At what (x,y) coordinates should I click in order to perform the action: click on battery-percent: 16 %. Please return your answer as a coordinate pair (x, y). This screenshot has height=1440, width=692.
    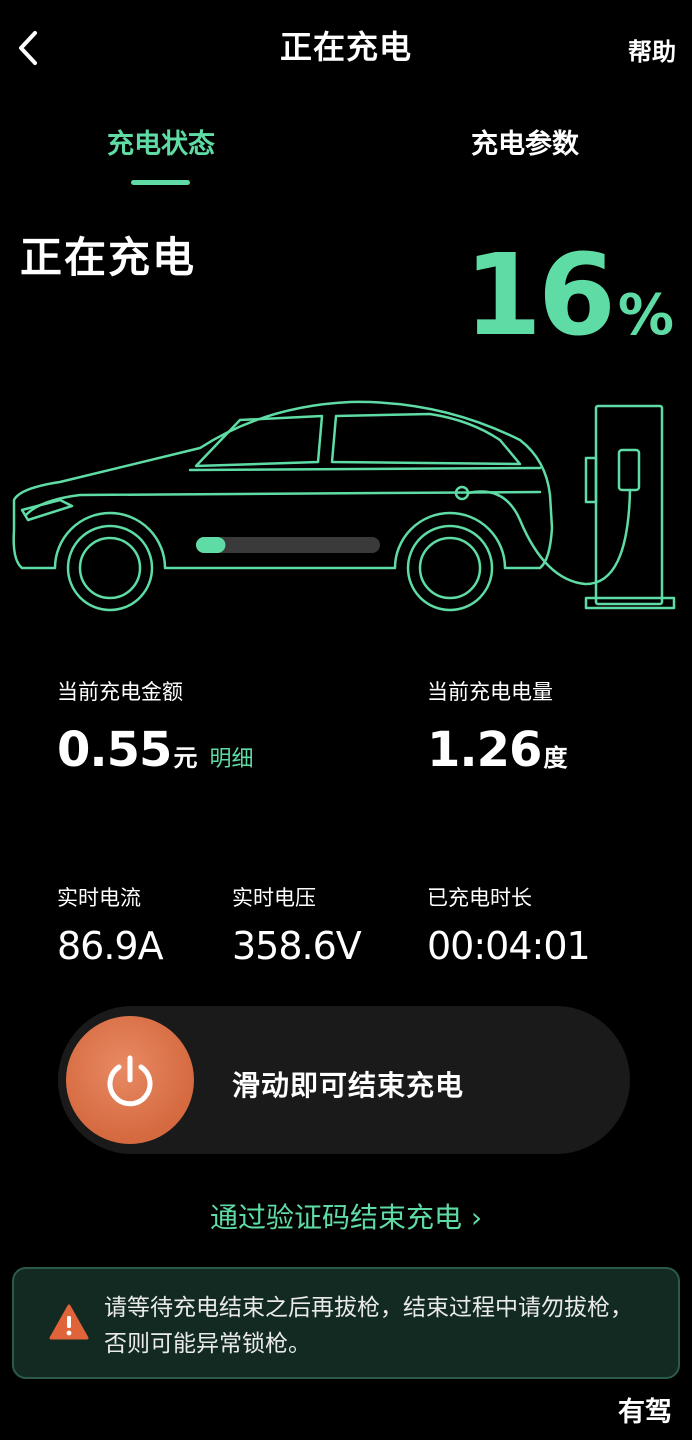
    Looking at the image, I should click on (569, 296).